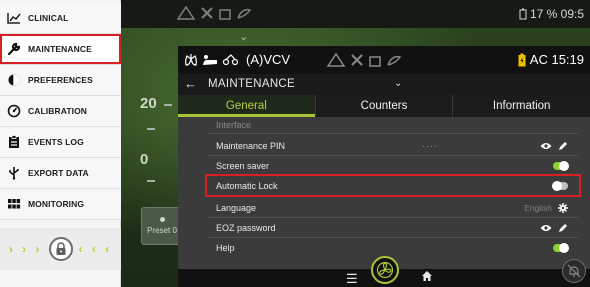 The width and height of the screenshot is (590, 287). Describe the element at coordinates (384, 84) in the screenshot. I see `title-bar: ← MAINTENANCE ⌄` at that location.